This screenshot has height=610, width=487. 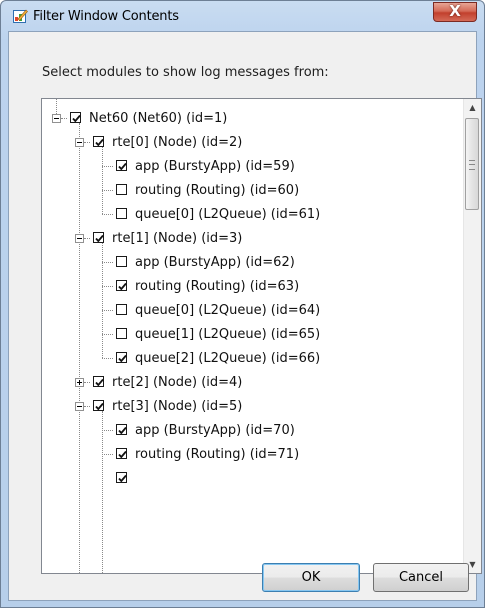 I want to click on cancel-button: Cancel, so click(x=421, y=577).